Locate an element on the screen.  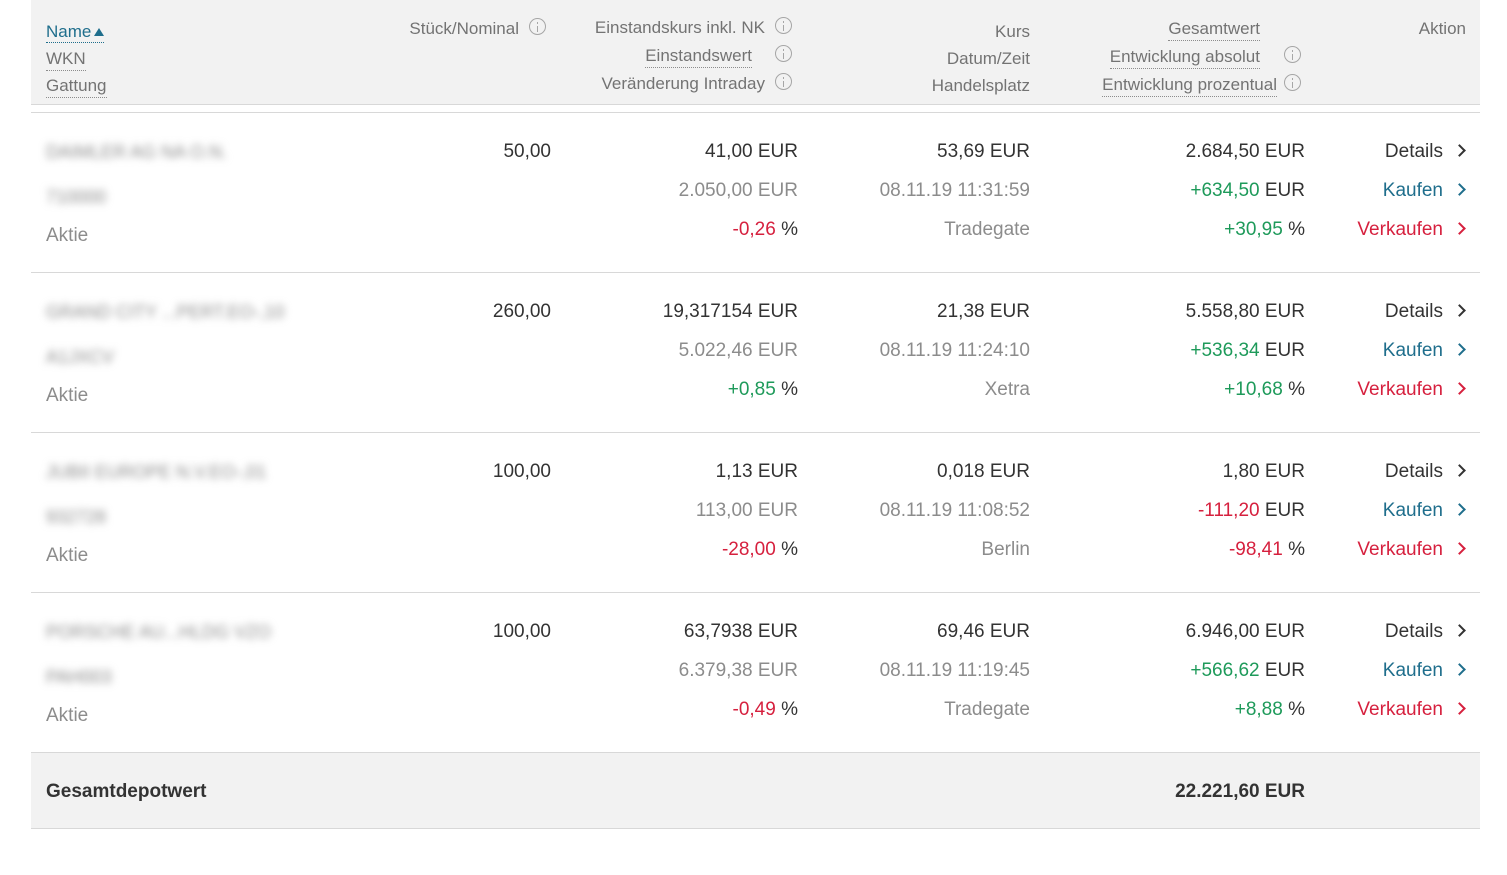
gesamtwert-value: 1,80 EUR is located at coordinates (1263, 471).